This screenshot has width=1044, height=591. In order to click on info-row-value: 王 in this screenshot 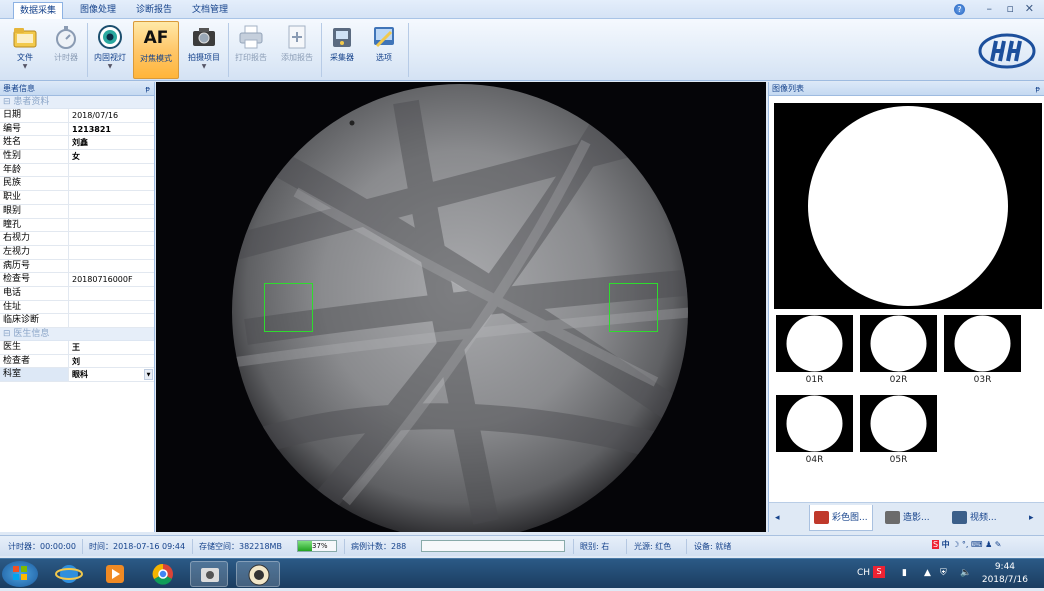, I will do `click(111, 347)`.